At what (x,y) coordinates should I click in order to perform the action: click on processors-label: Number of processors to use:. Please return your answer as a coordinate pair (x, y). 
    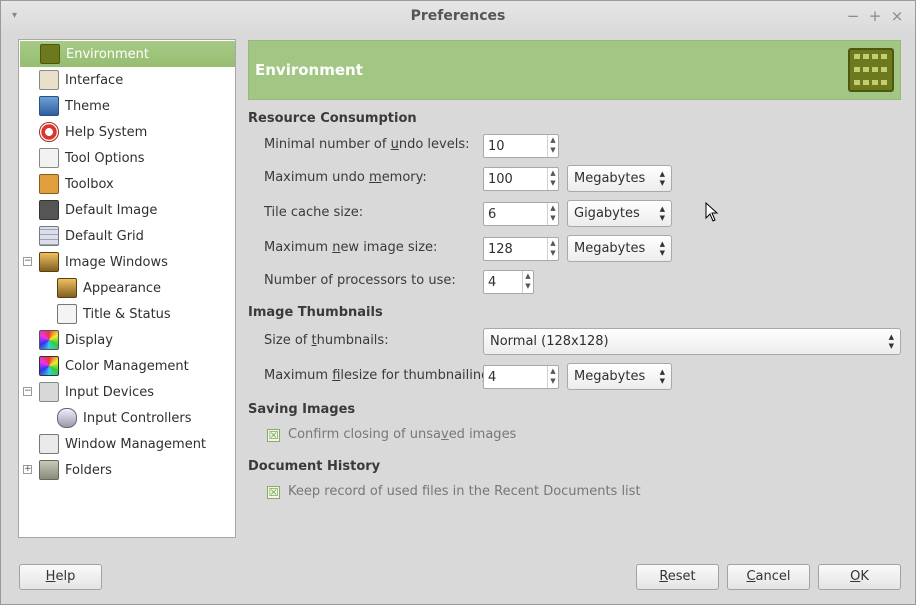
    Looking at the image, I should click on (360, 280).